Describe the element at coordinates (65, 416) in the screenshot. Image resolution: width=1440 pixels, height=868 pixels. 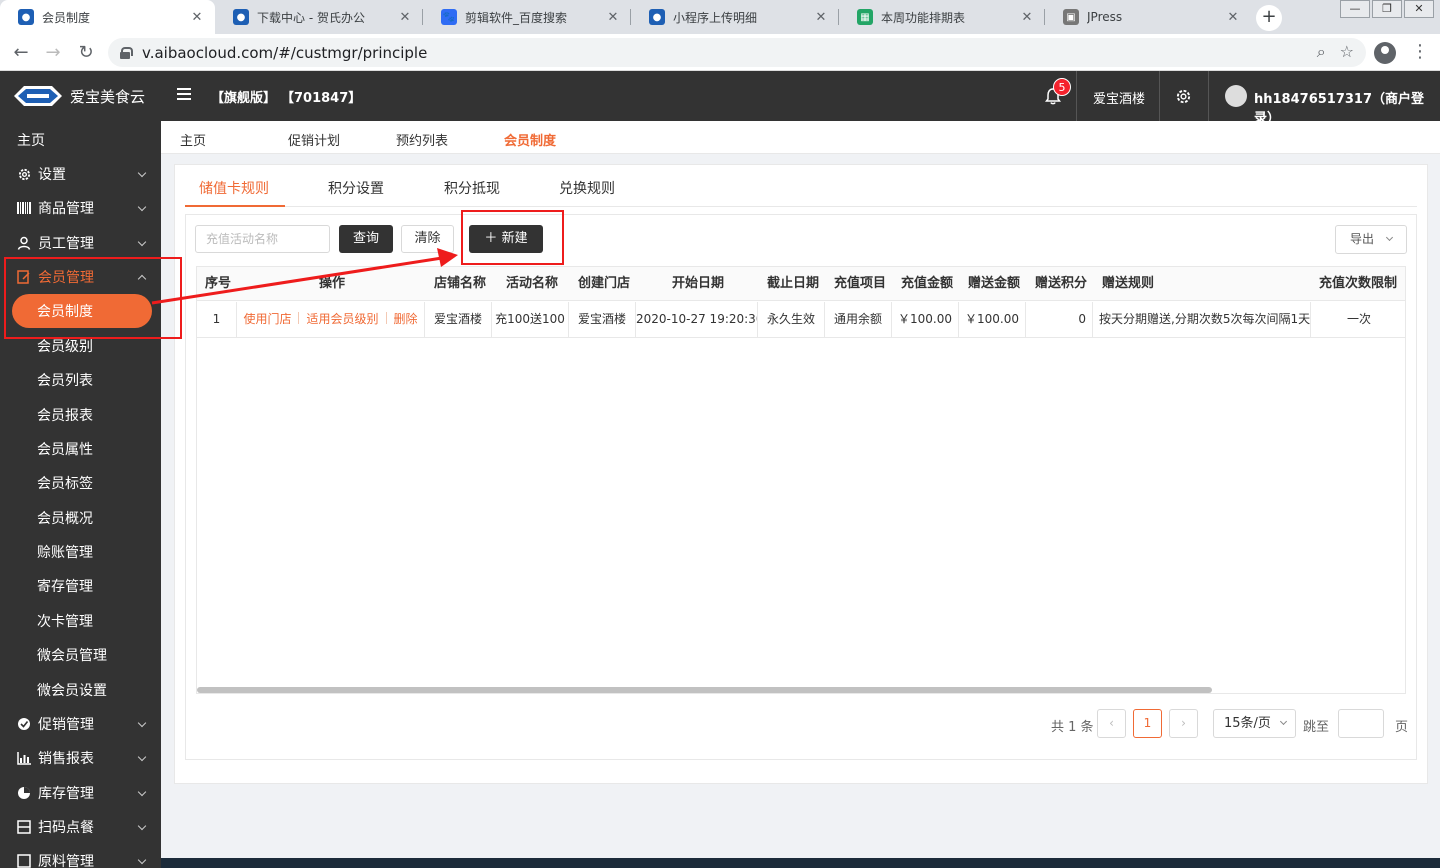
I see `sidebar-subitem-label: 会员报表` at that location.